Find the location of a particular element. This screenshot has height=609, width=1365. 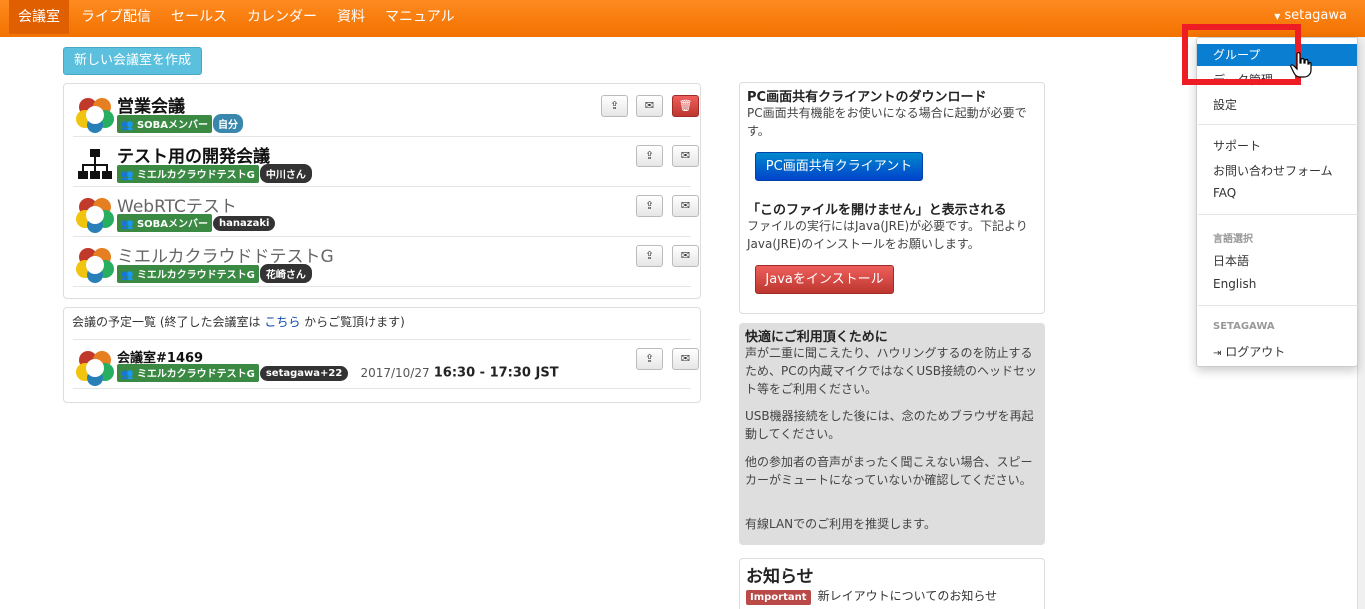

room-item: 営業会議 👥 SOBAメンバー 自分 ⇪ ✉ 🗑 is located at coordinates (386, 112).